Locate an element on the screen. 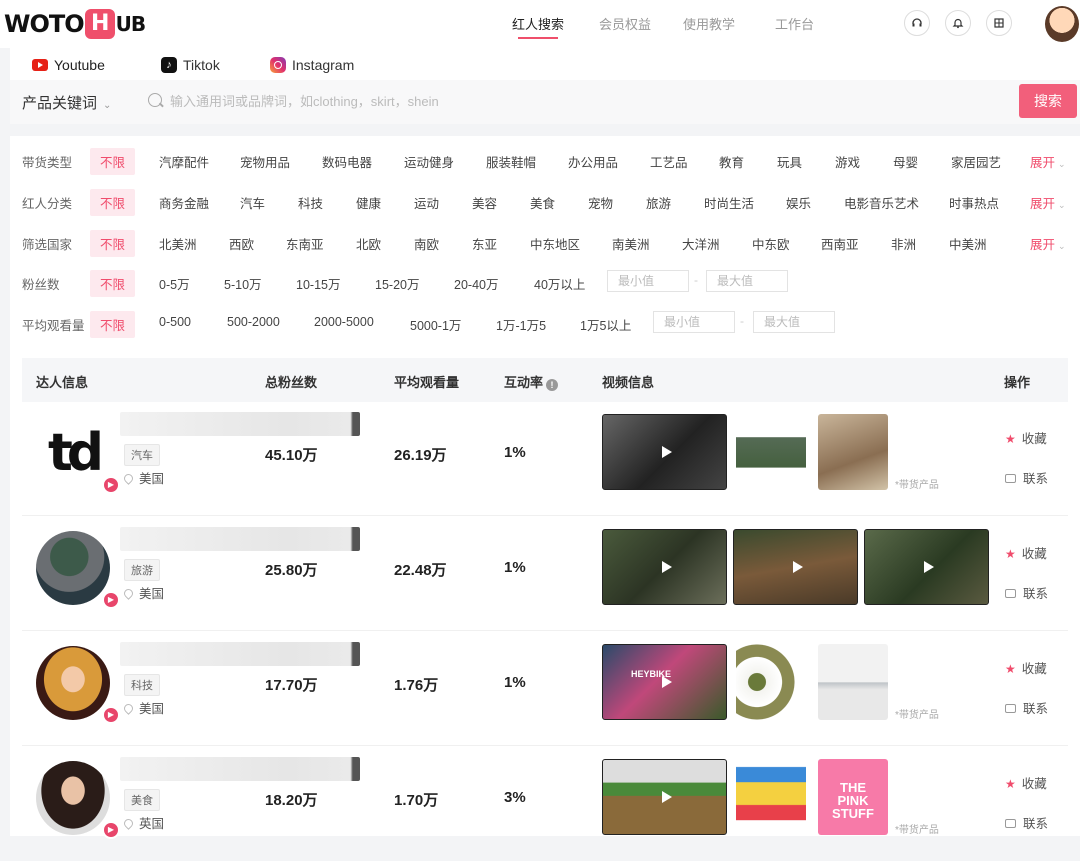 The width and height of the screenshot is (1080, 861). filter-option: 时事热点 is located at coordinates (974, 202).